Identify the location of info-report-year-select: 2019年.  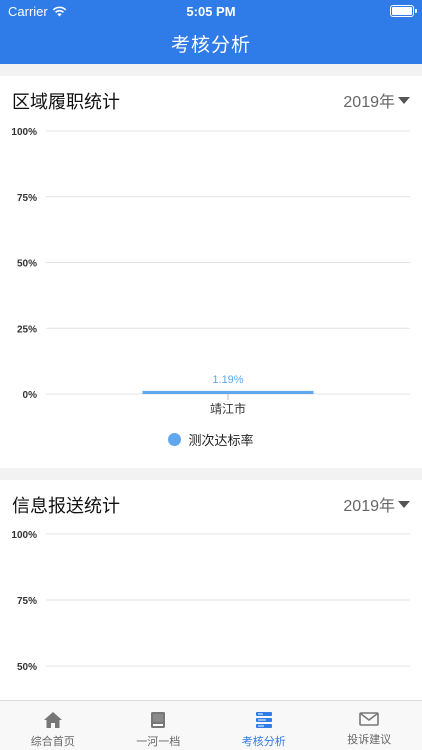
(376, 504).